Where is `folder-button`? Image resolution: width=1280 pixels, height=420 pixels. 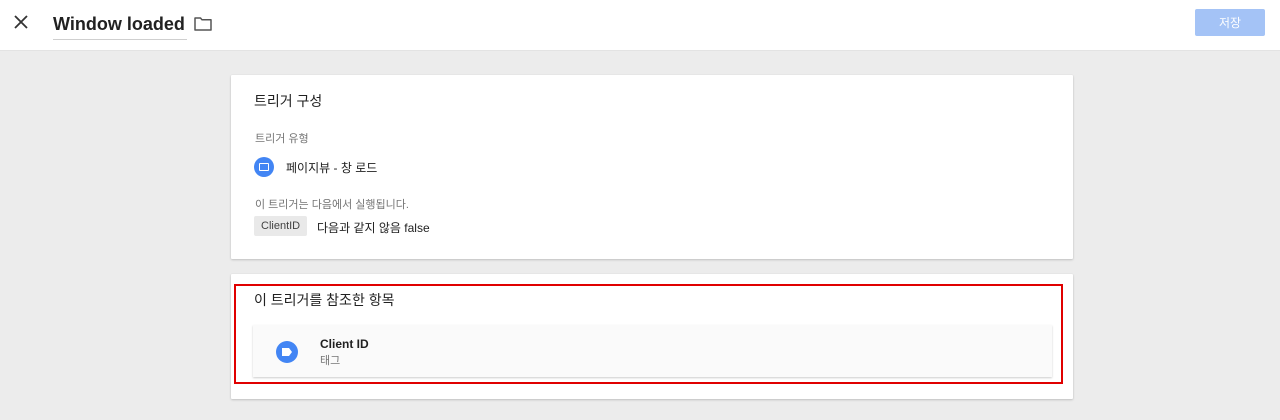
folder-button is located at coordinates (203, 23).